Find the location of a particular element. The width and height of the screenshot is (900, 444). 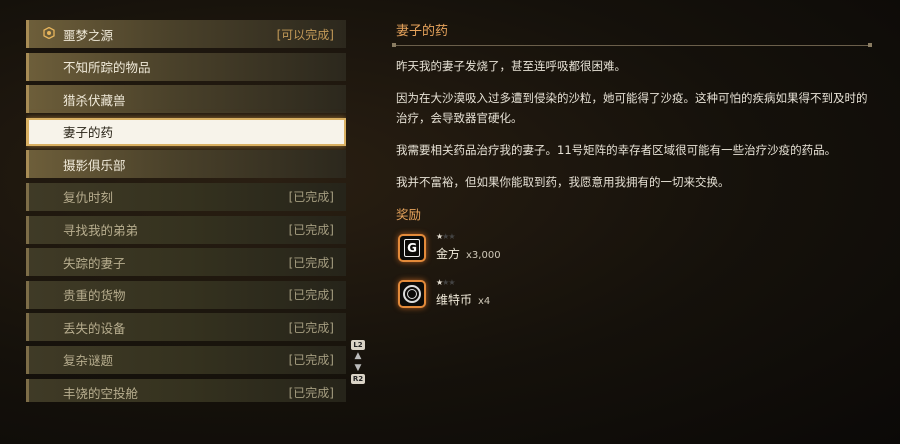

quest-name: 丢失的设备 is located at coordinates (94, 328).